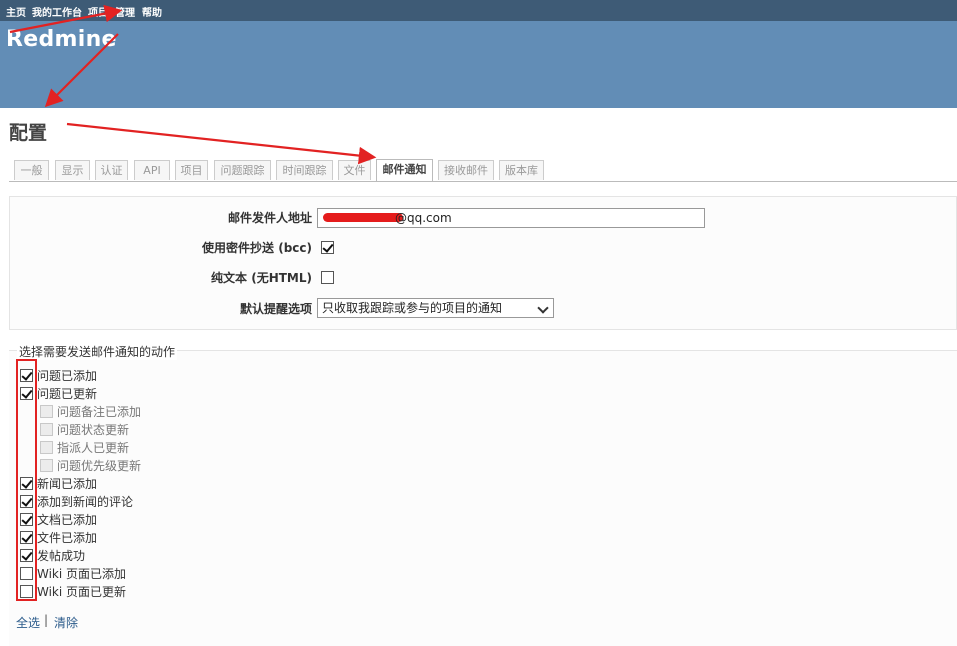 The height and width of the screenshot is (646, 957). Describe the element at coordinates (363, 217) in the screenshot. I see `redaction-mark` at that location.